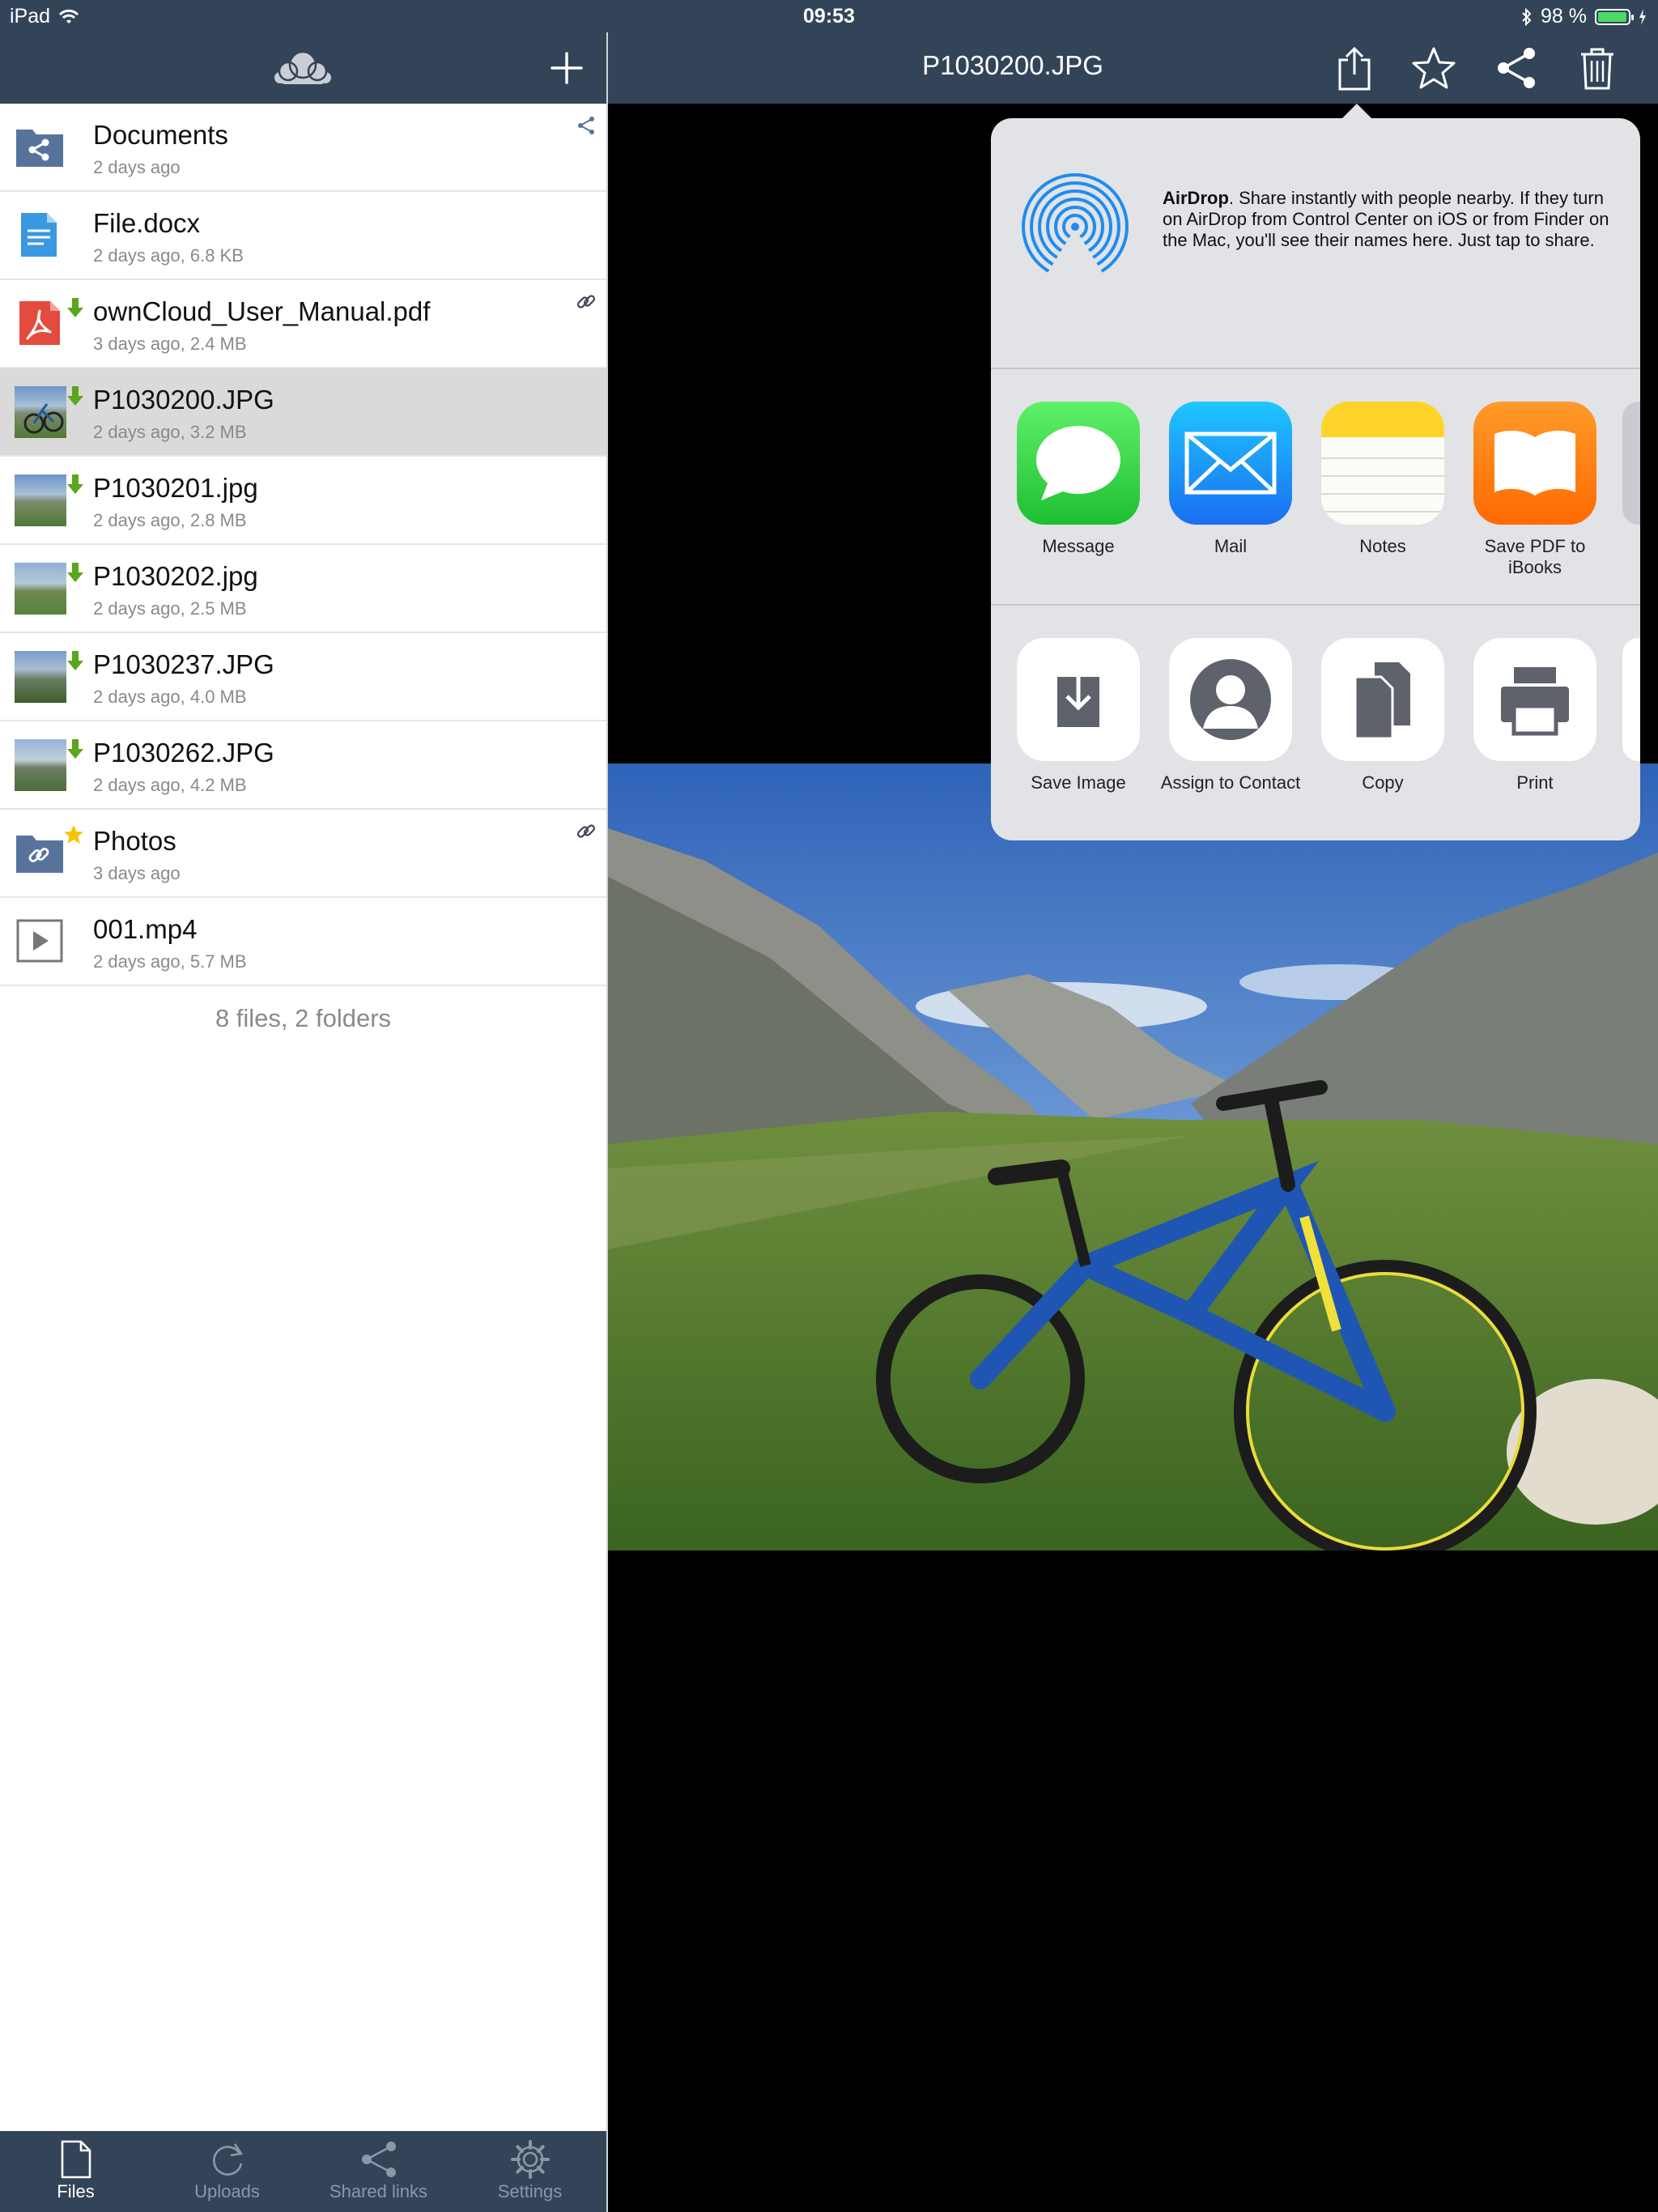 The height and width of the screenshot is (2212, 1658). Describe the element at coordinates (170, 785) in the screenshot. I see `file-meta: 2 days ago, 4.2 MB` at that location.